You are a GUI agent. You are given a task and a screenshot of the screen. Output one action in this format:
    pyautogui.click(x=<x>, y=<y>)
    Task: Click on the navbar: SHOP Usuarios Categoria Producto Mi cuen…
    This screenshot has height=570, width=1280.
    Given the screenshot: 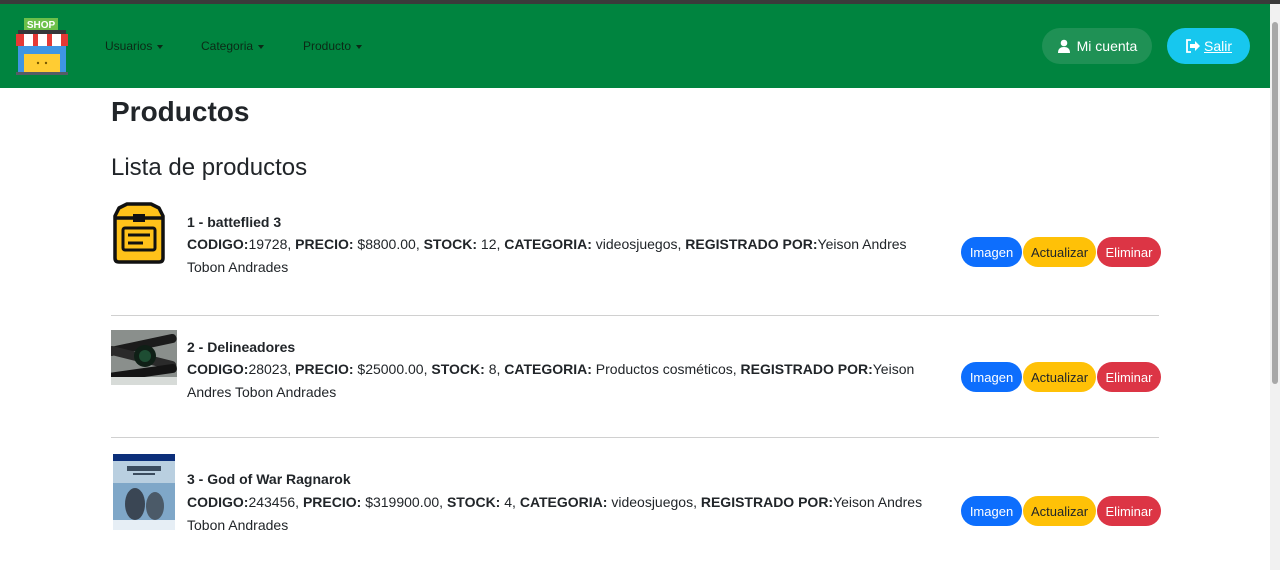 What is the action you would take?
    pyautogui.click(x=635, y=46)
    